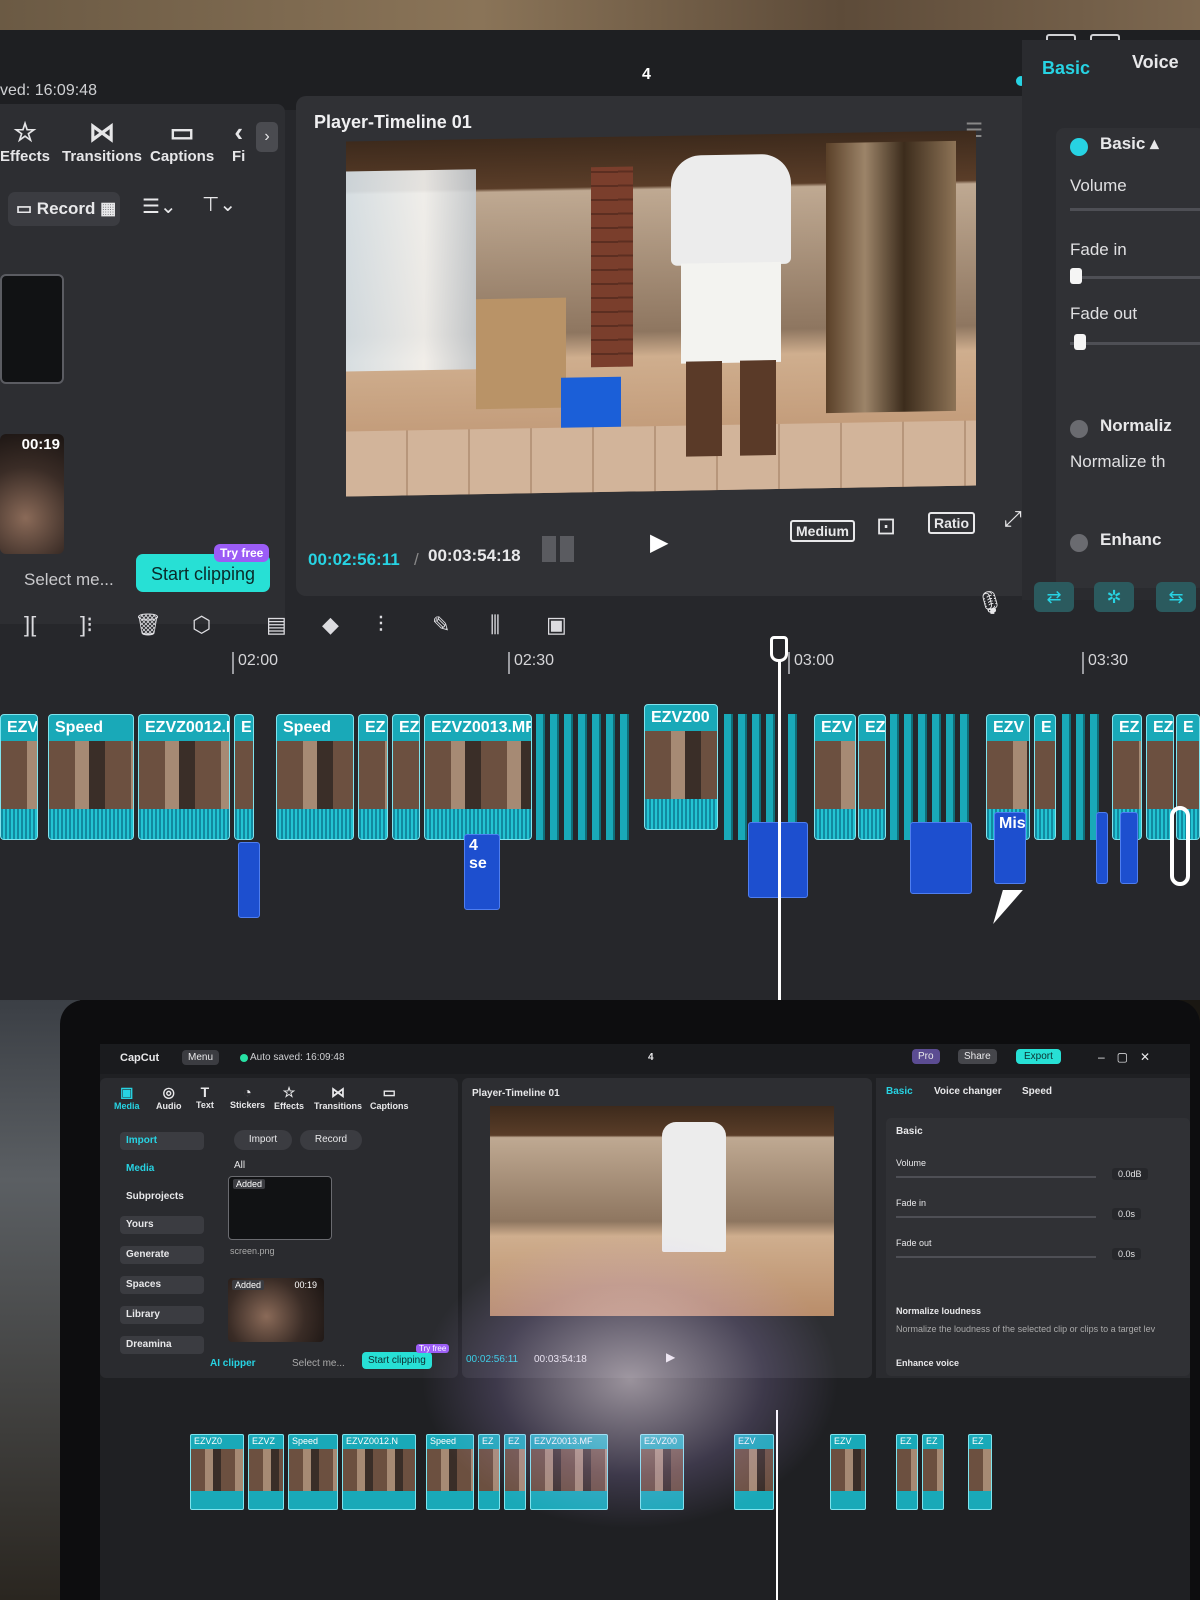  What do you see at coordinates (247, 1097) in the screenshot?
I see `tab-stickers: ◔ Stickers` at bounding box center [247, 1097].